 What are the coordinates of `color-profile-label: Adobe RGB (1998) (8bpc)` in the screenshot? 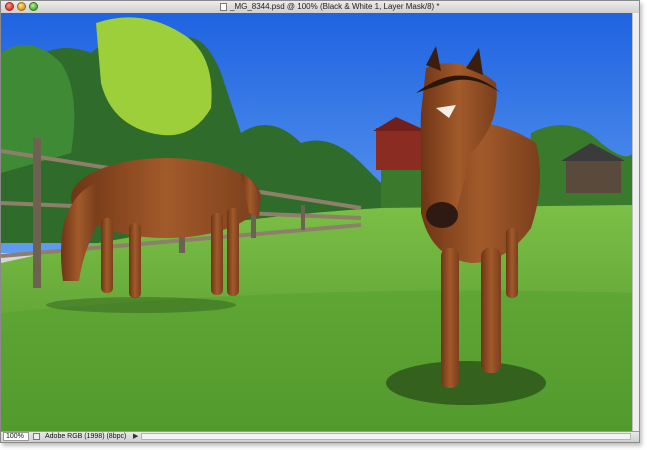 It's located at (86, 436).